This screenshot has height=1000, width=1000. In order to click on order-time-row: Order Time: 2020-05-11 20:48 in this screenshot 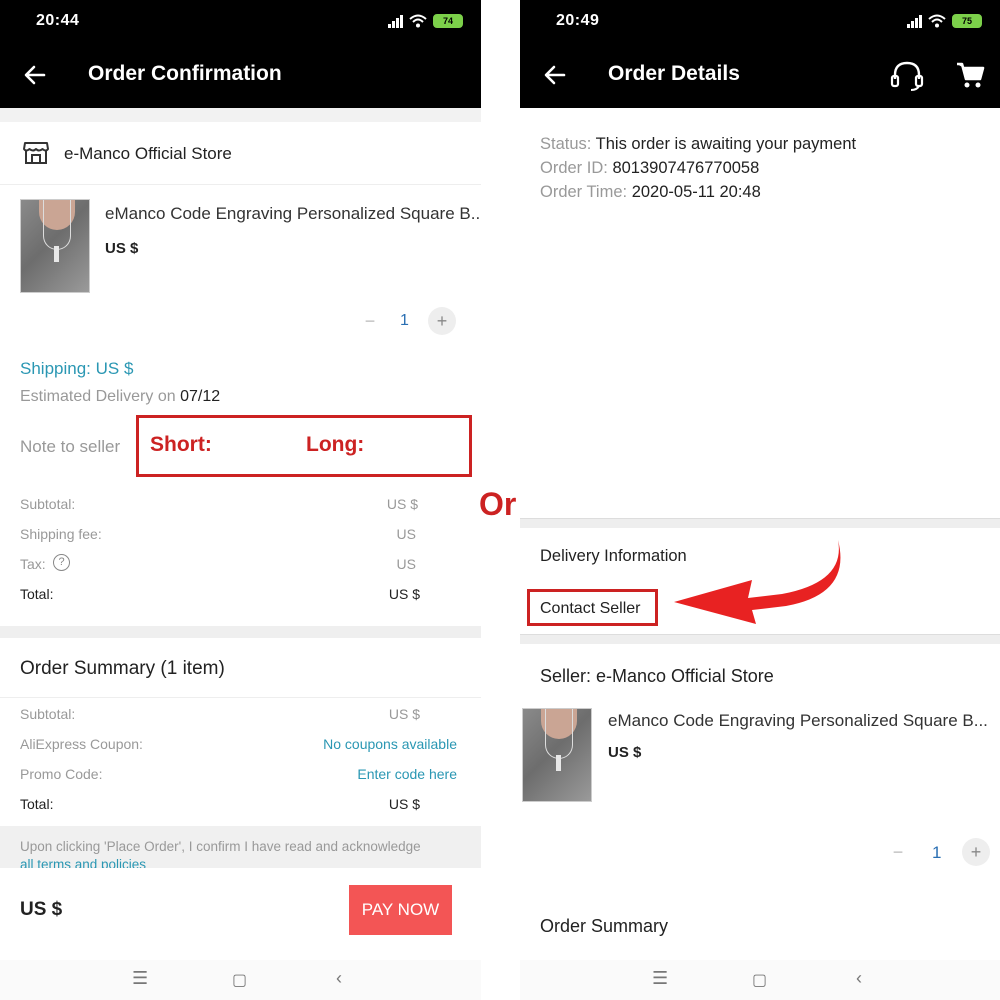, I will do `click(698, 192)`.